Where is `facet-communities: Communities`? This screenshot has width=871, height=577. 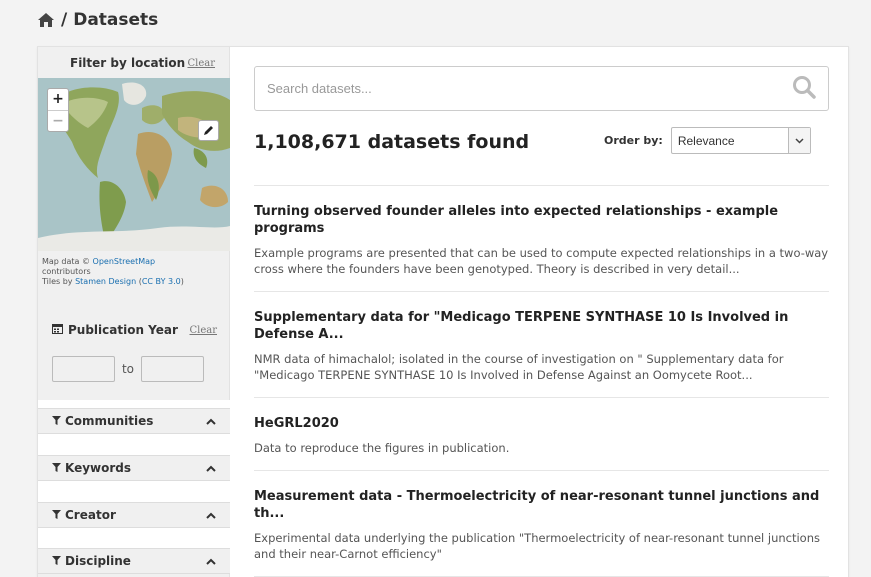
facet-communities: Communities is located at coordinates (134, 421).